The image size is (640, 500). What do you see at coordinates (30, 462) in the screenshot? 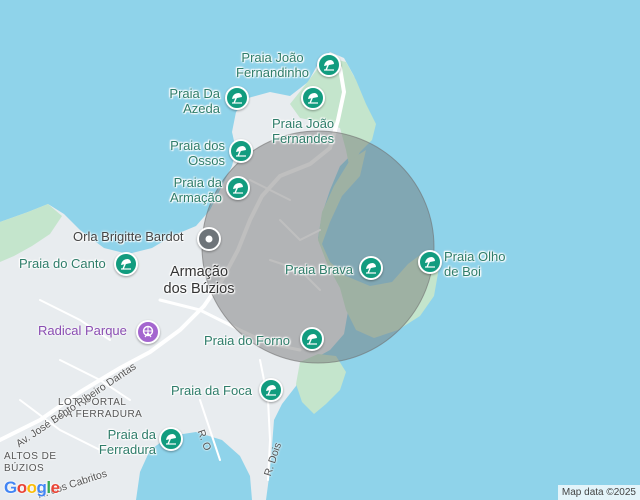
I see `neighborhood-altos-de-buzios: ALTOS DE BÚZIOS` at bounding box center [30, 462].